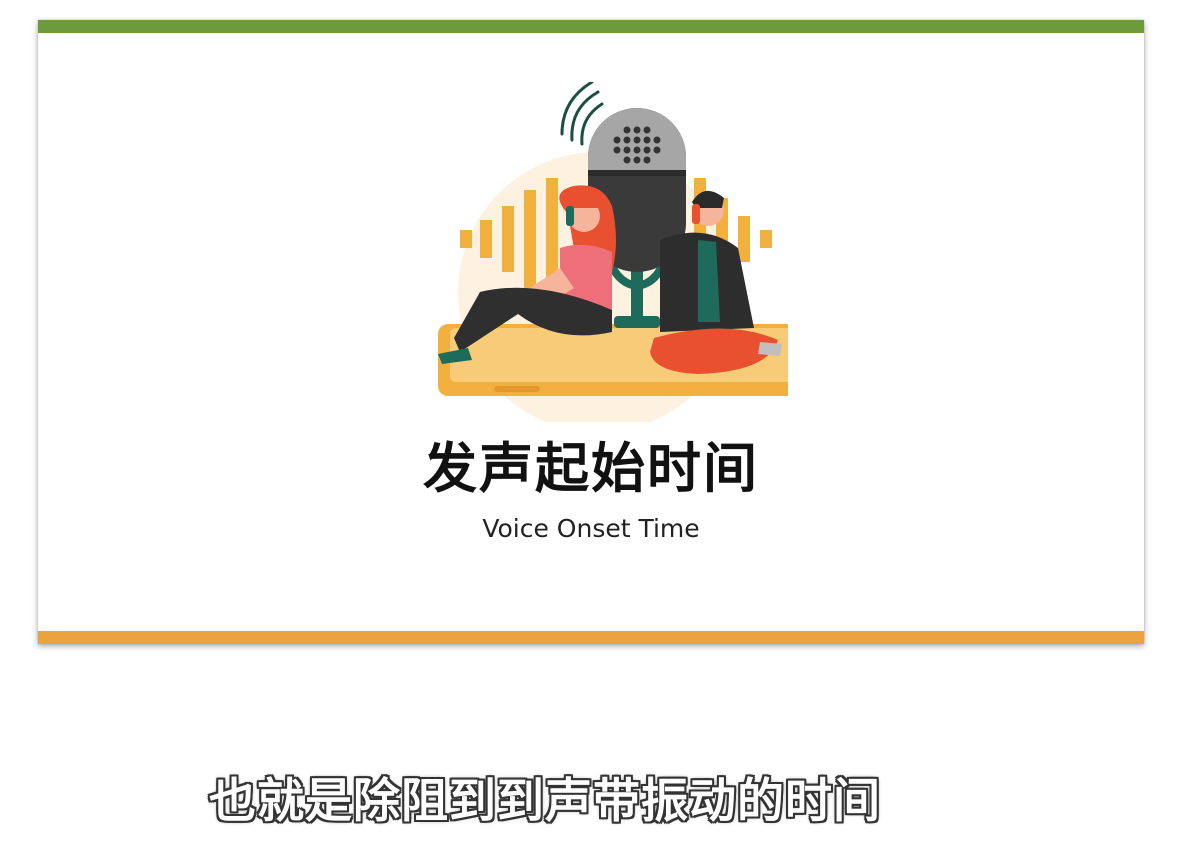  I want to click on podcast-microphone-illustration, so click(609, 256).